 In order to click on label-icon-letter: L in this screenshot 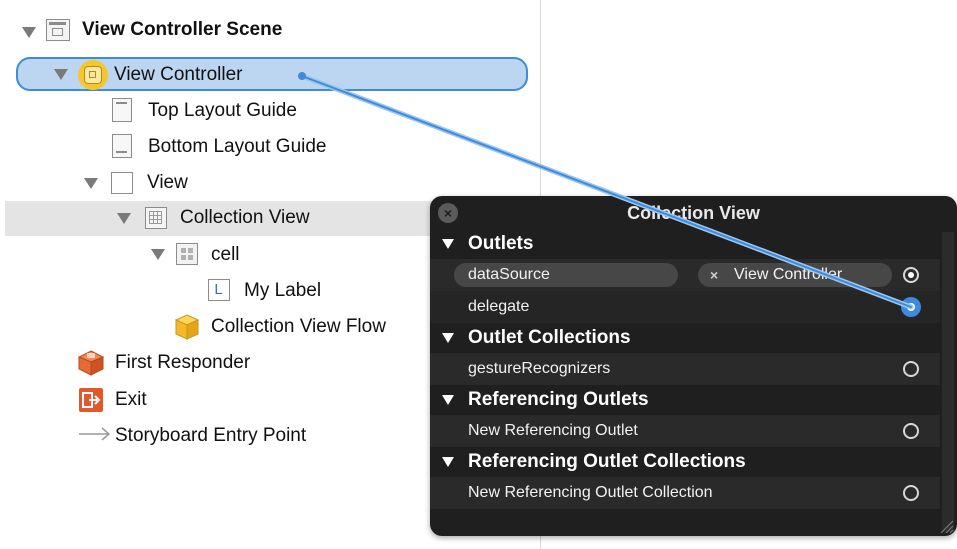, I will do `click(218, 289)`.